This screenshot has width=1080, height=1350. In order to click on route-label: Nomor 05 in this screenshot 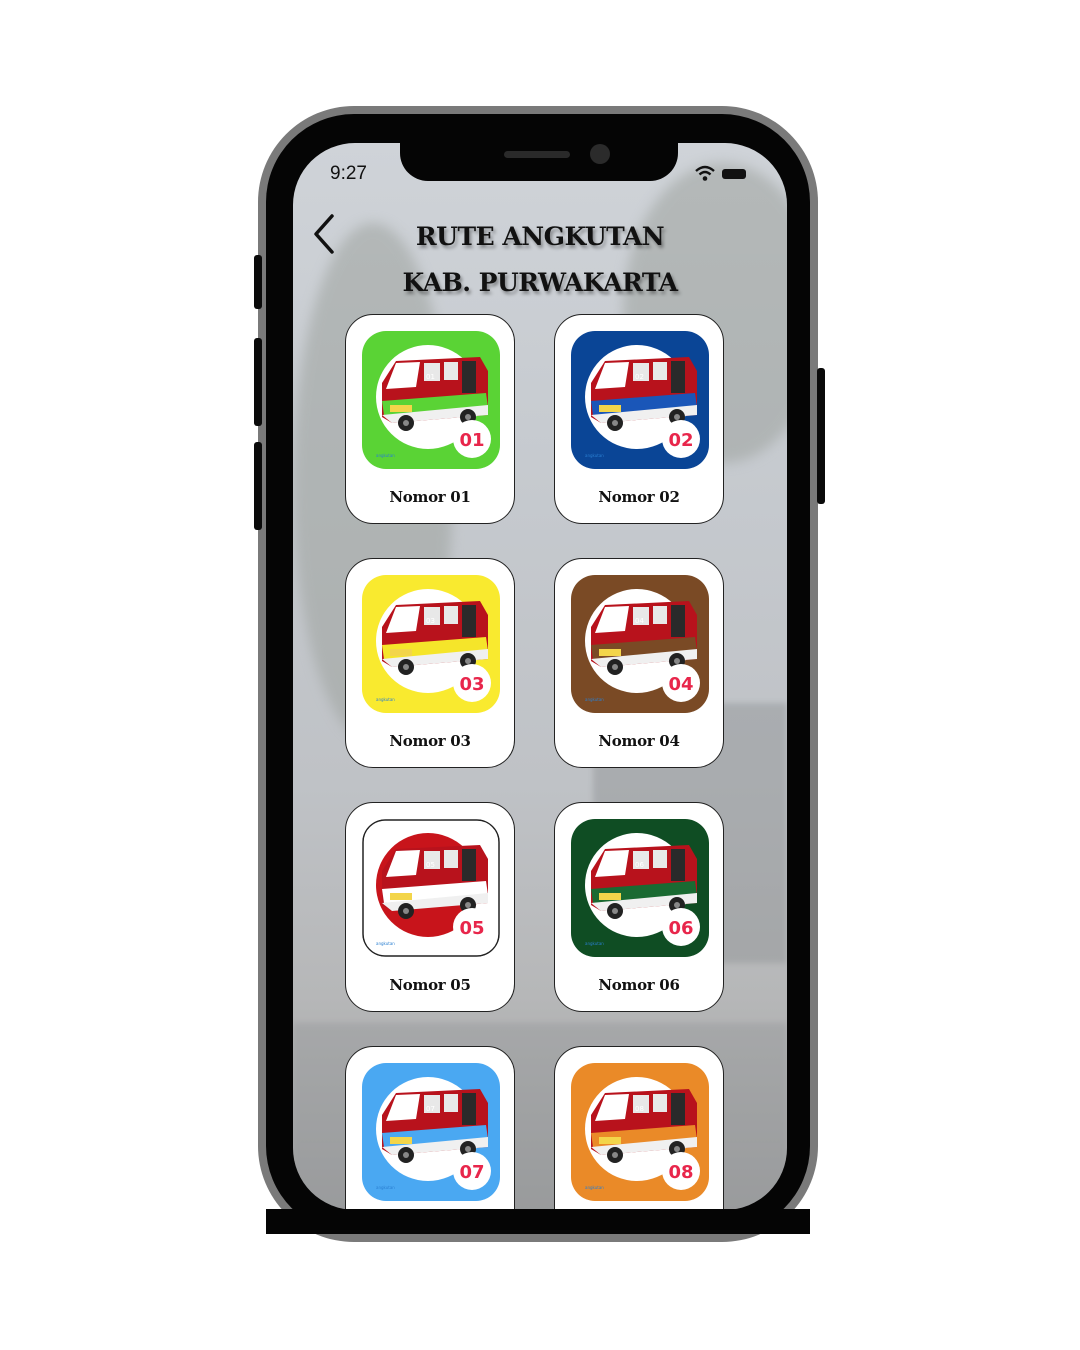, I will do `click(430, 985)`.